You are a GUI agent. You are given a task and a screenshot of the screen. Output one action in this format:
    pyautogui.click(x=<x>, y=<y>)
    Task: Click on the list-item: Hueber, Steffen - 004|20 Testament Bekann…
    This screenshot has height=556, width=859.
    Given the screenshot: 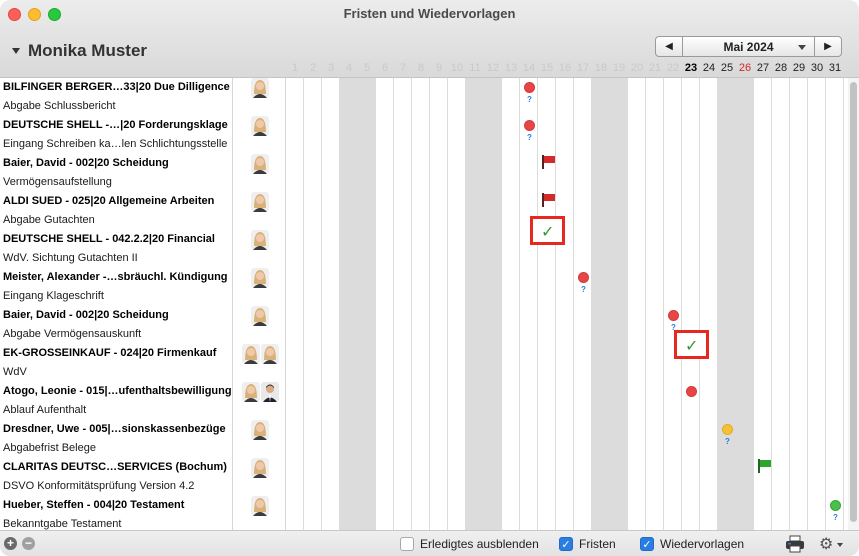 What is the action you would take?
    pyautogui.click(x=116, y=515)
    